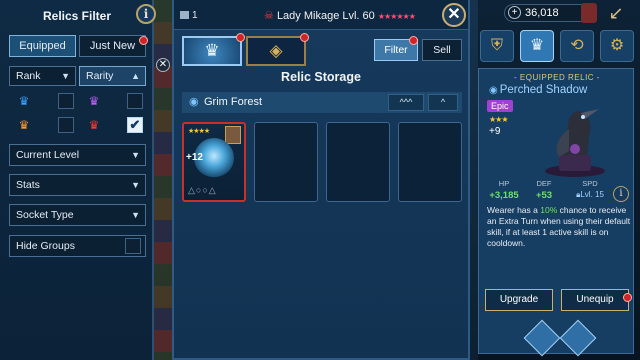 The height and width of the screenshot is (360, 640). Describe the element at coordinates (543, 90) in the screenshot. I see `relic-name-text: Perched Shadow` at that location.